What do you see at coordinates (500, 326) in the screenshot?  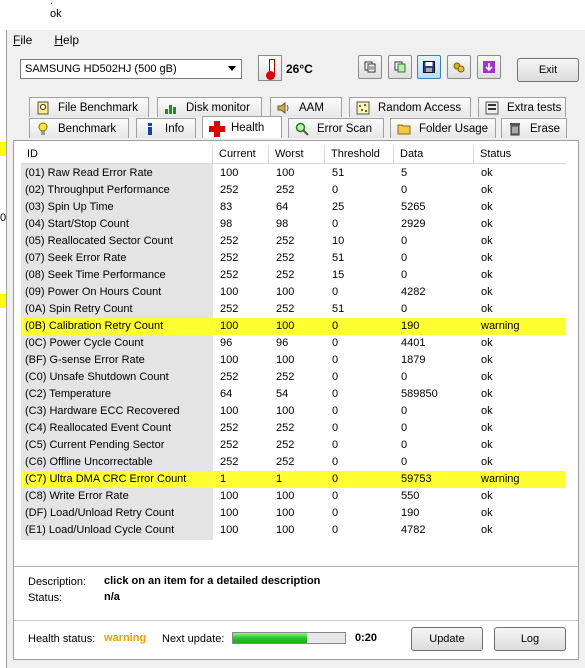 I see `cell-status: warning` at bounding box center [500, 326].